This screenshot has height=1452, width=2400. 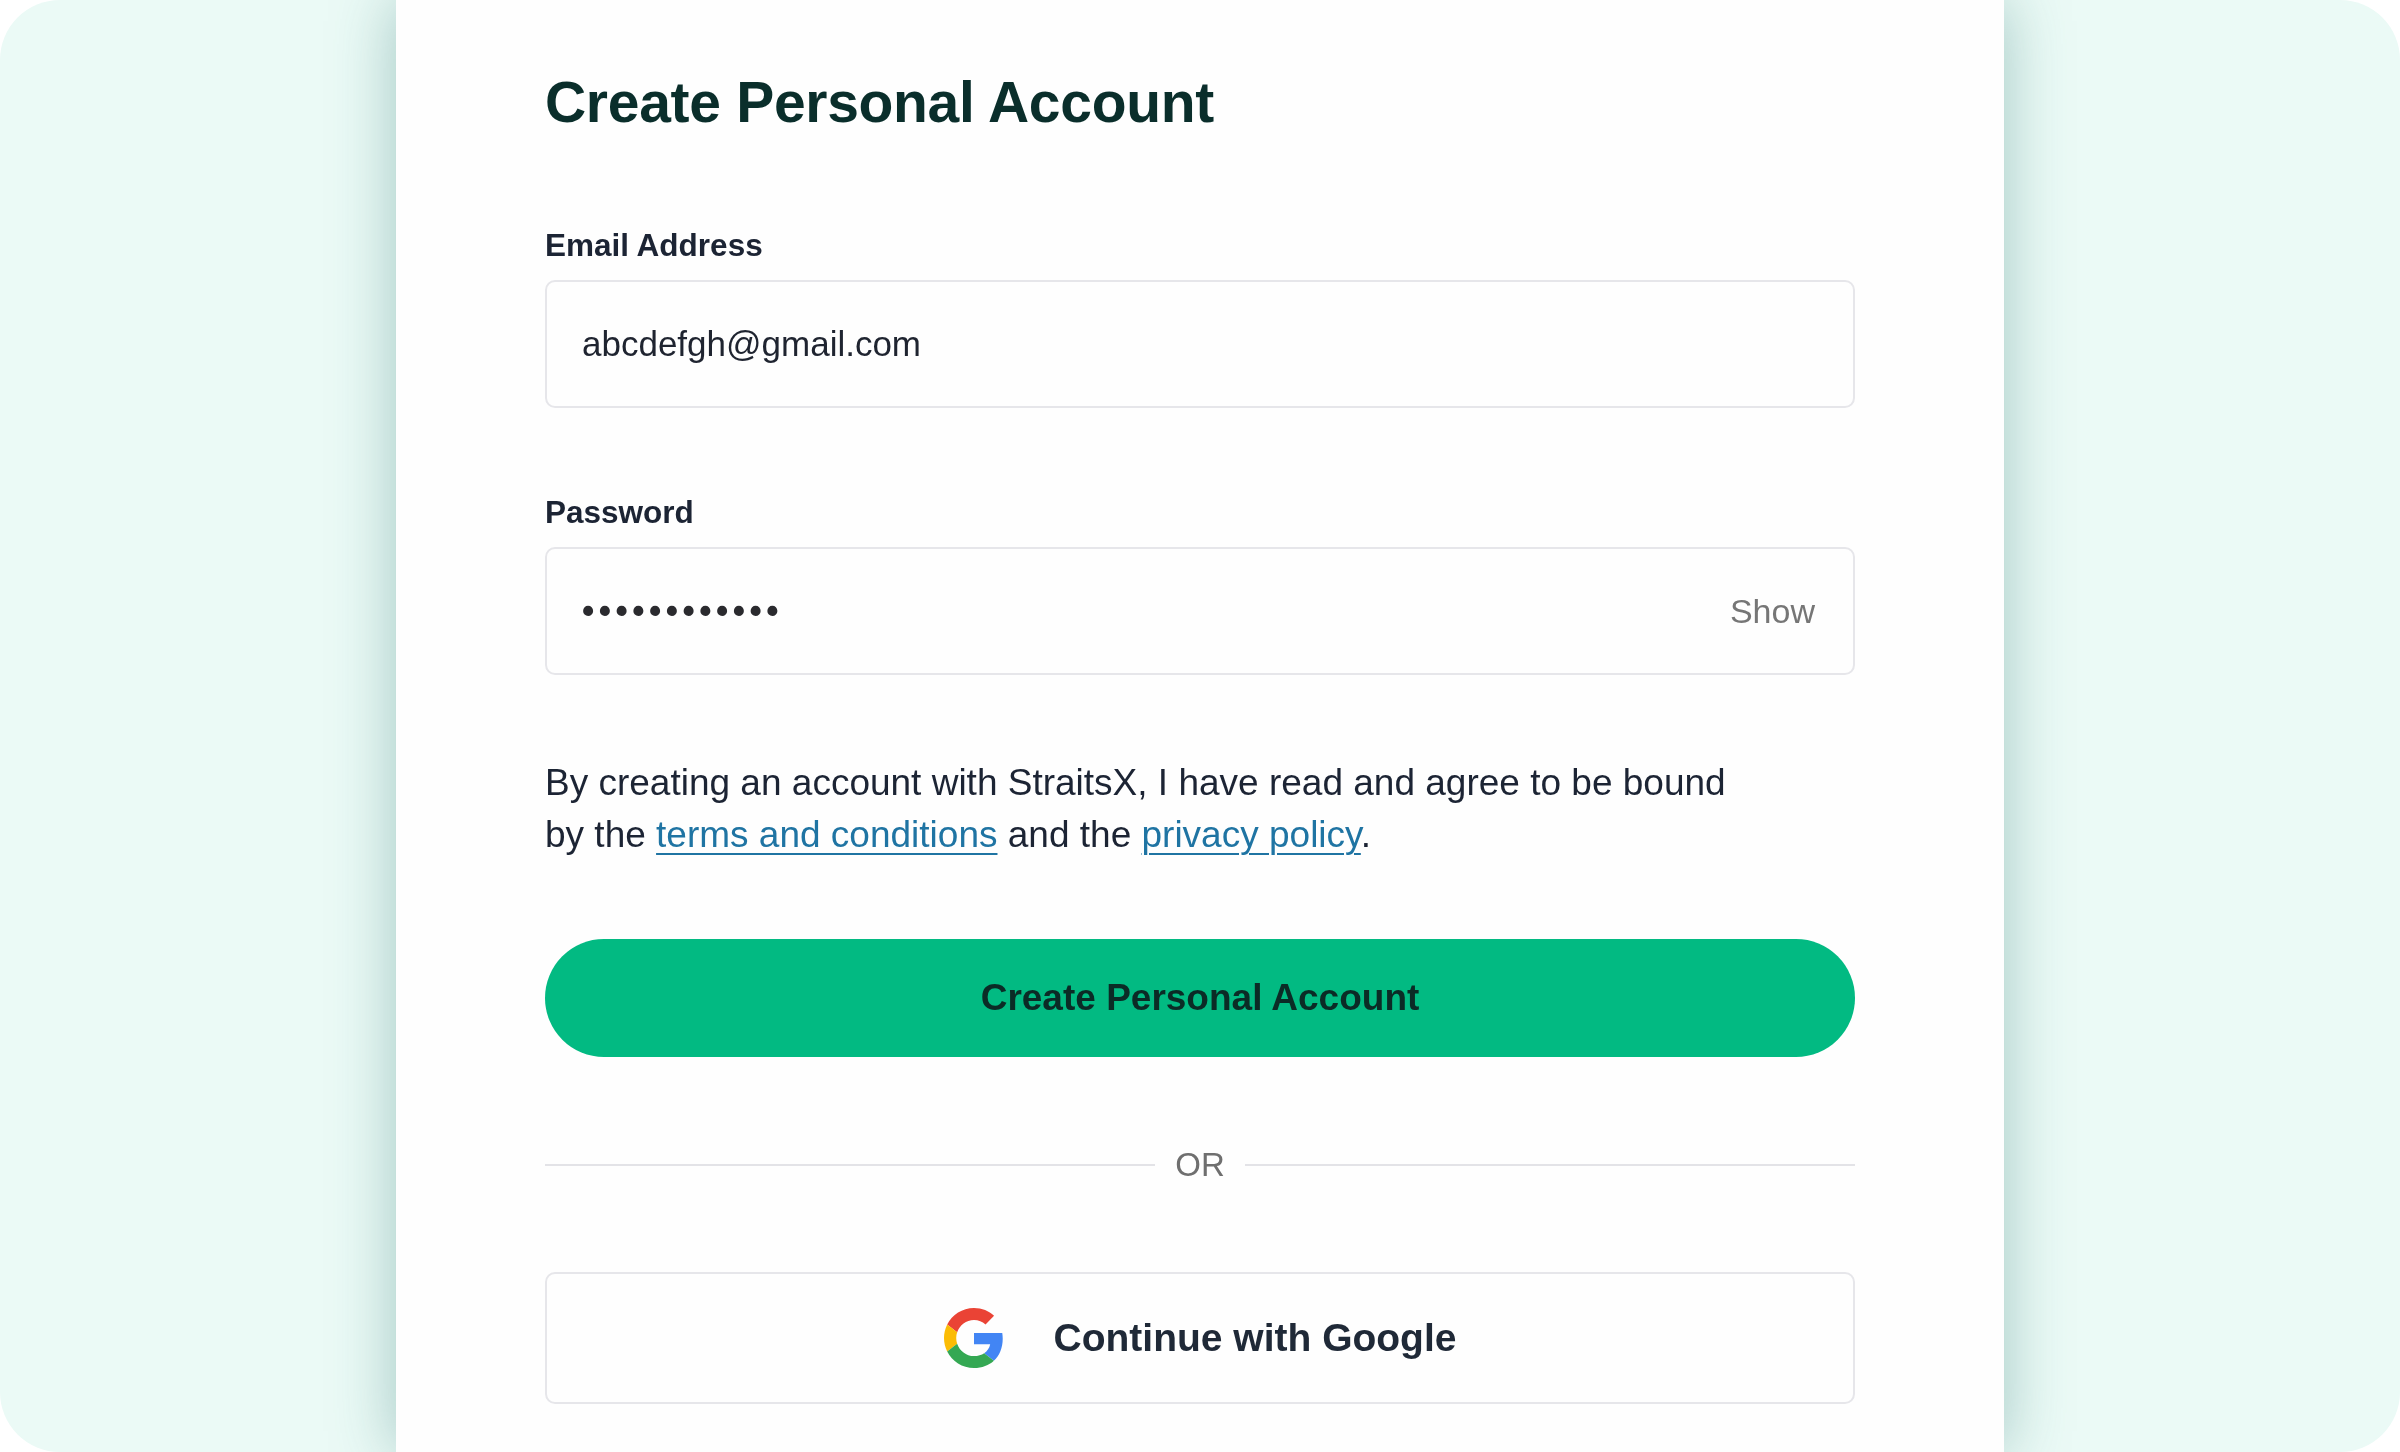 What do you see at coordinates (654, 245) in the screenshot?
I see `field-label: Email Address` at bounding box center [654, 245].